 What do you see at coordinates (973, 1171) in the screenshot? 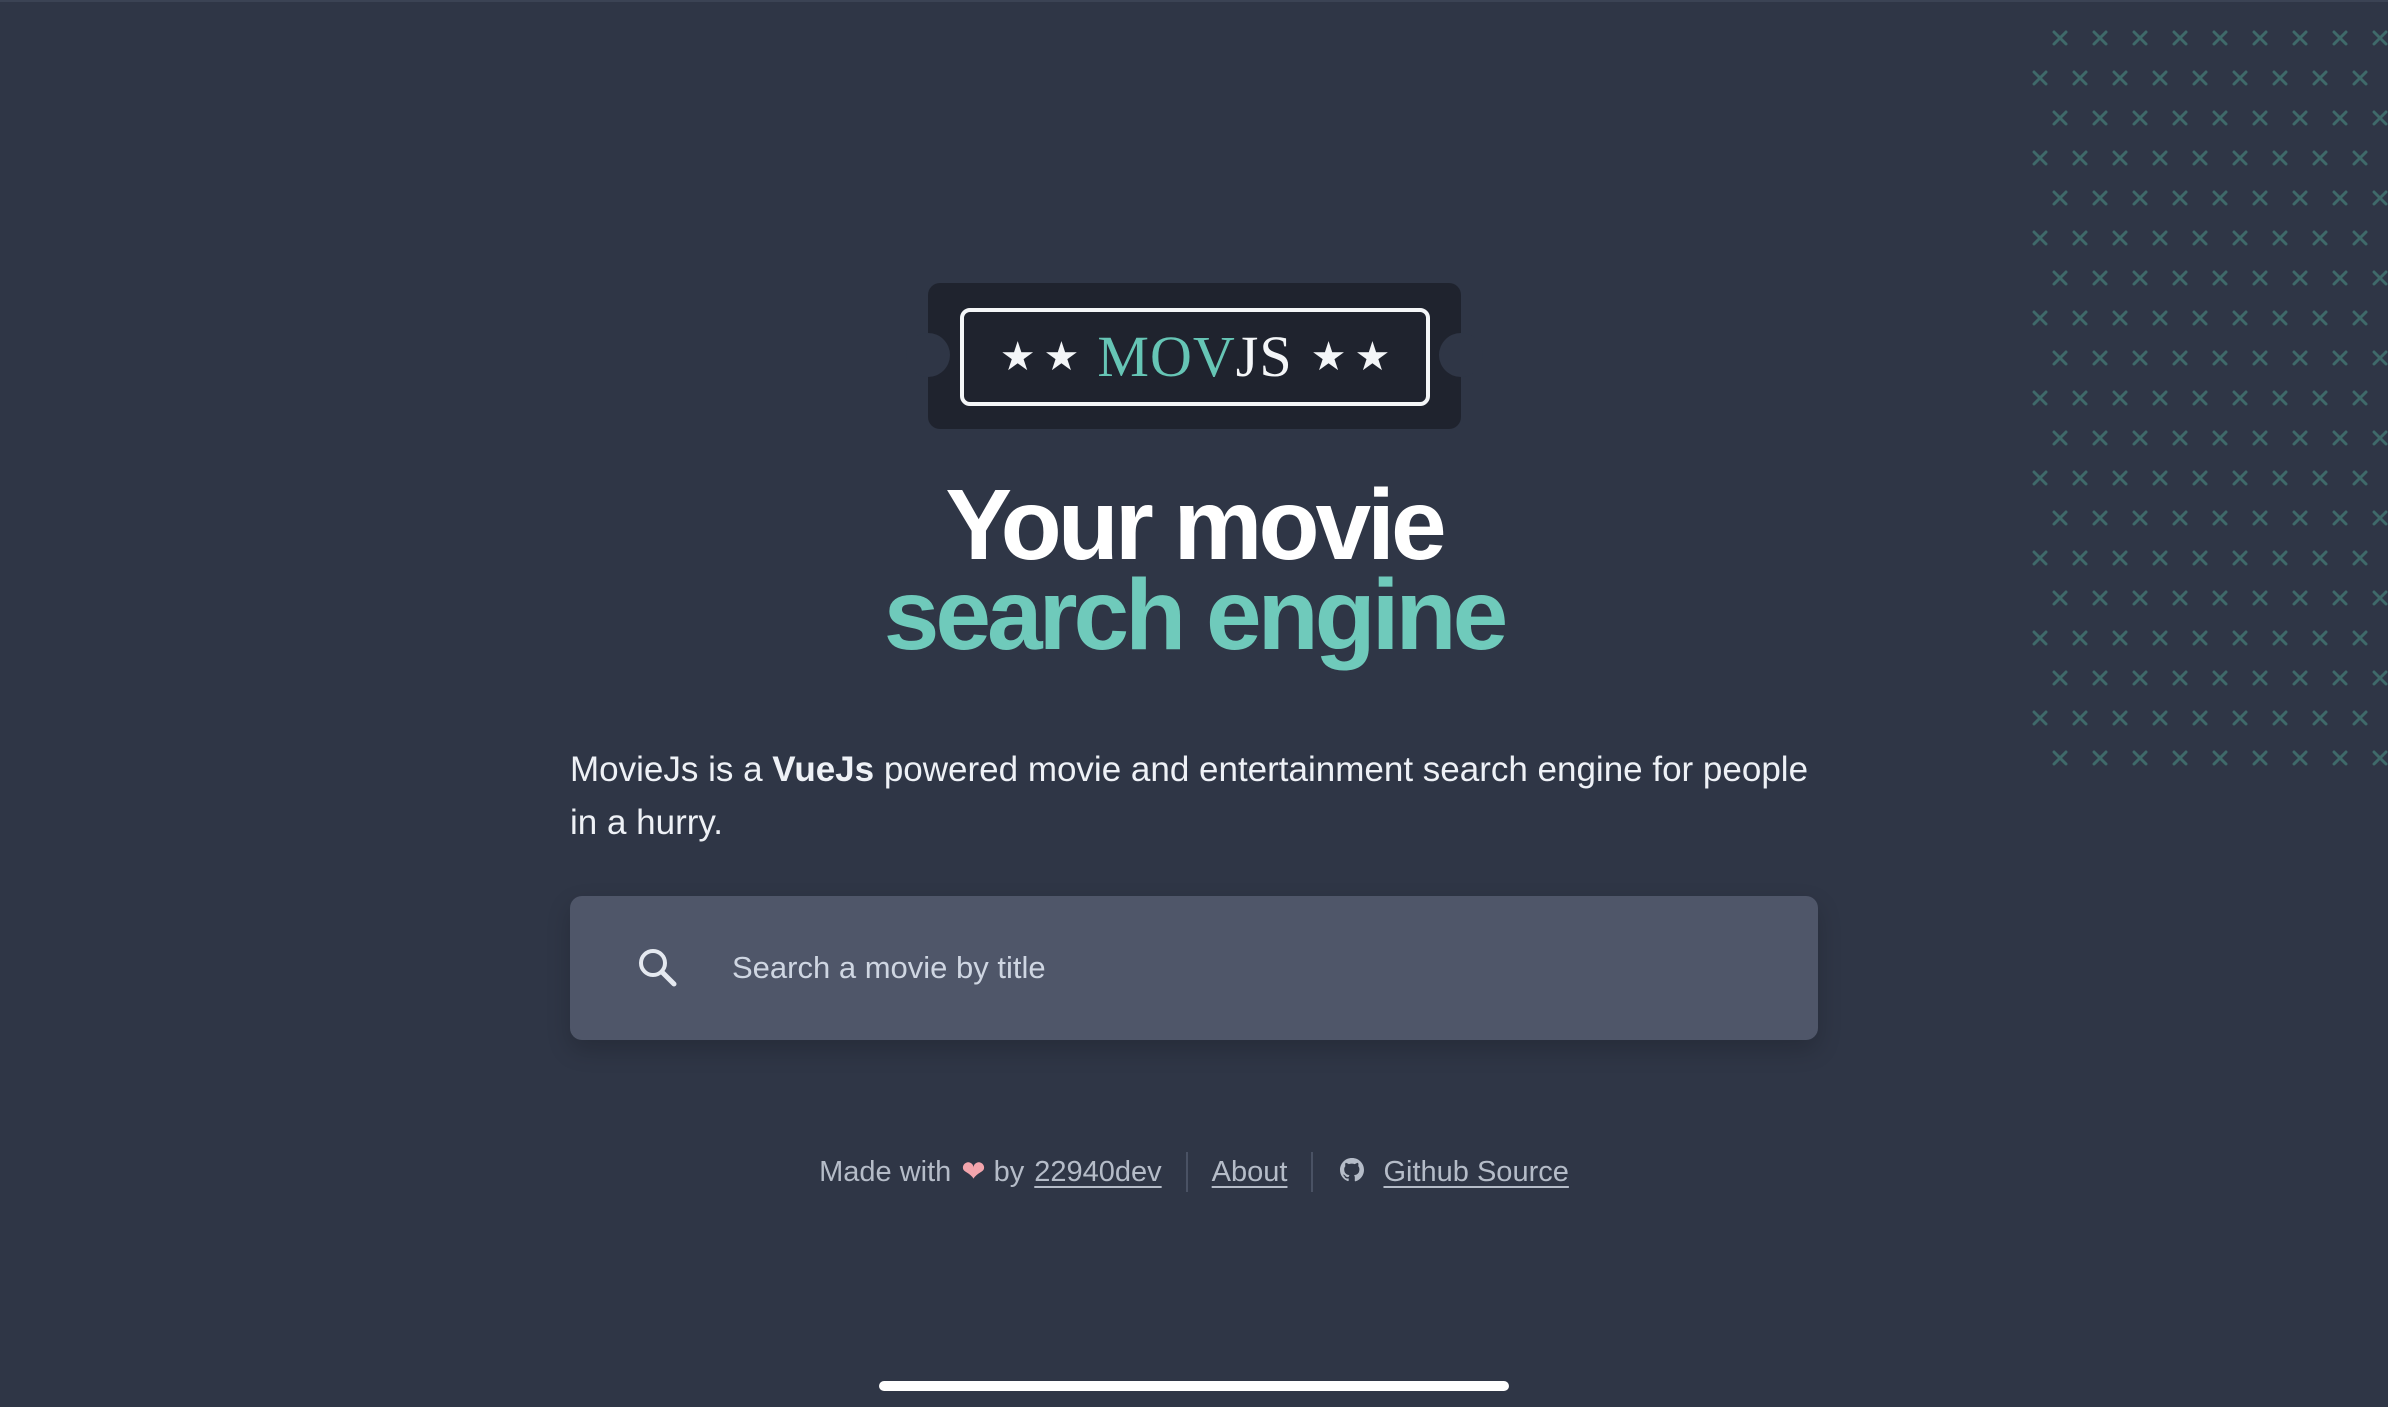
I see `heart-icon: ❤` at bounding box center [973, 1171].